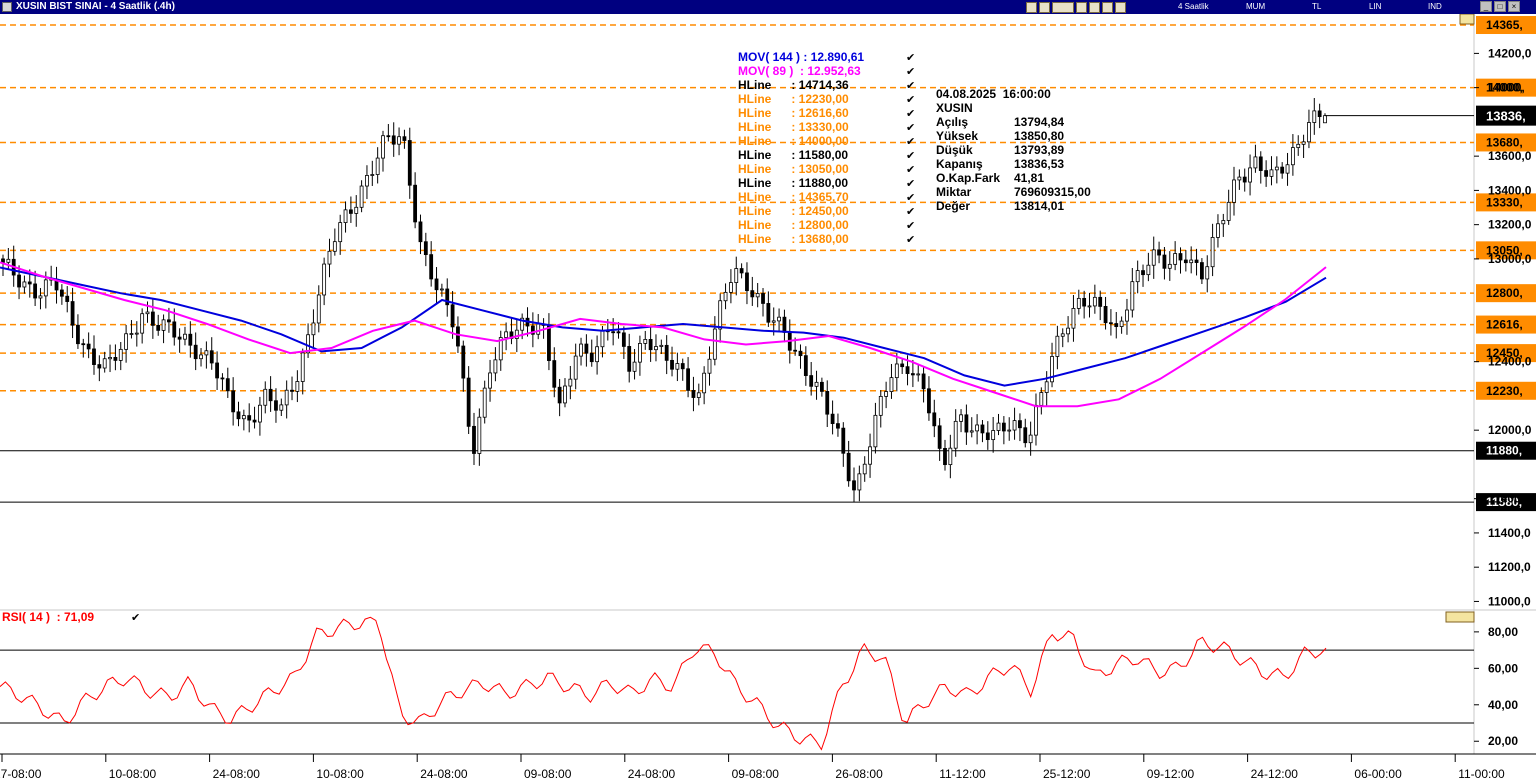 The image size is (1536, 782). I want to click on legend-check-icon-0: ✔, so click(910, 58).